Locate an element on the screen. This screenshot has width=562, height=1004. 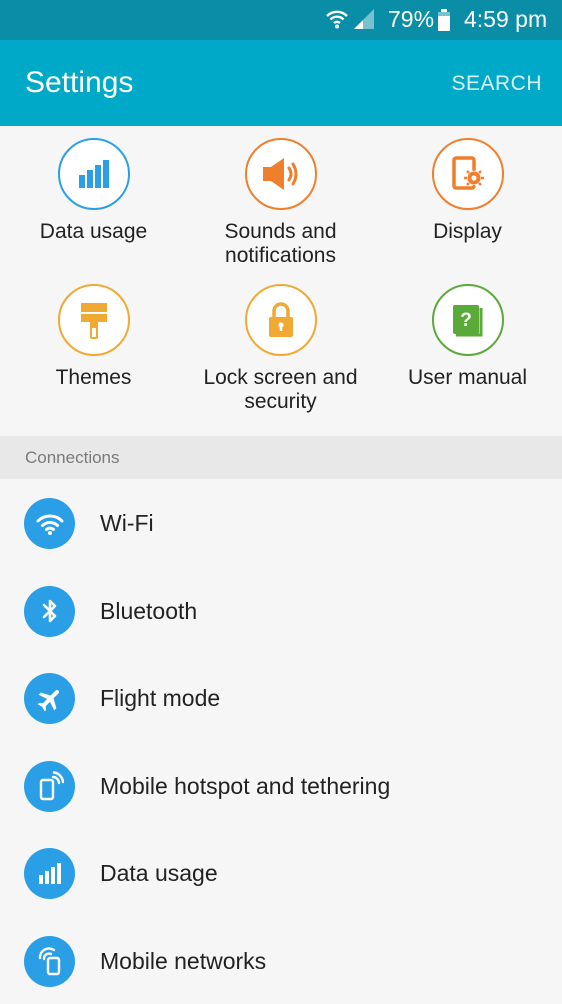
app-bar: Settings SEARCH is located at coordinates (281, 83).